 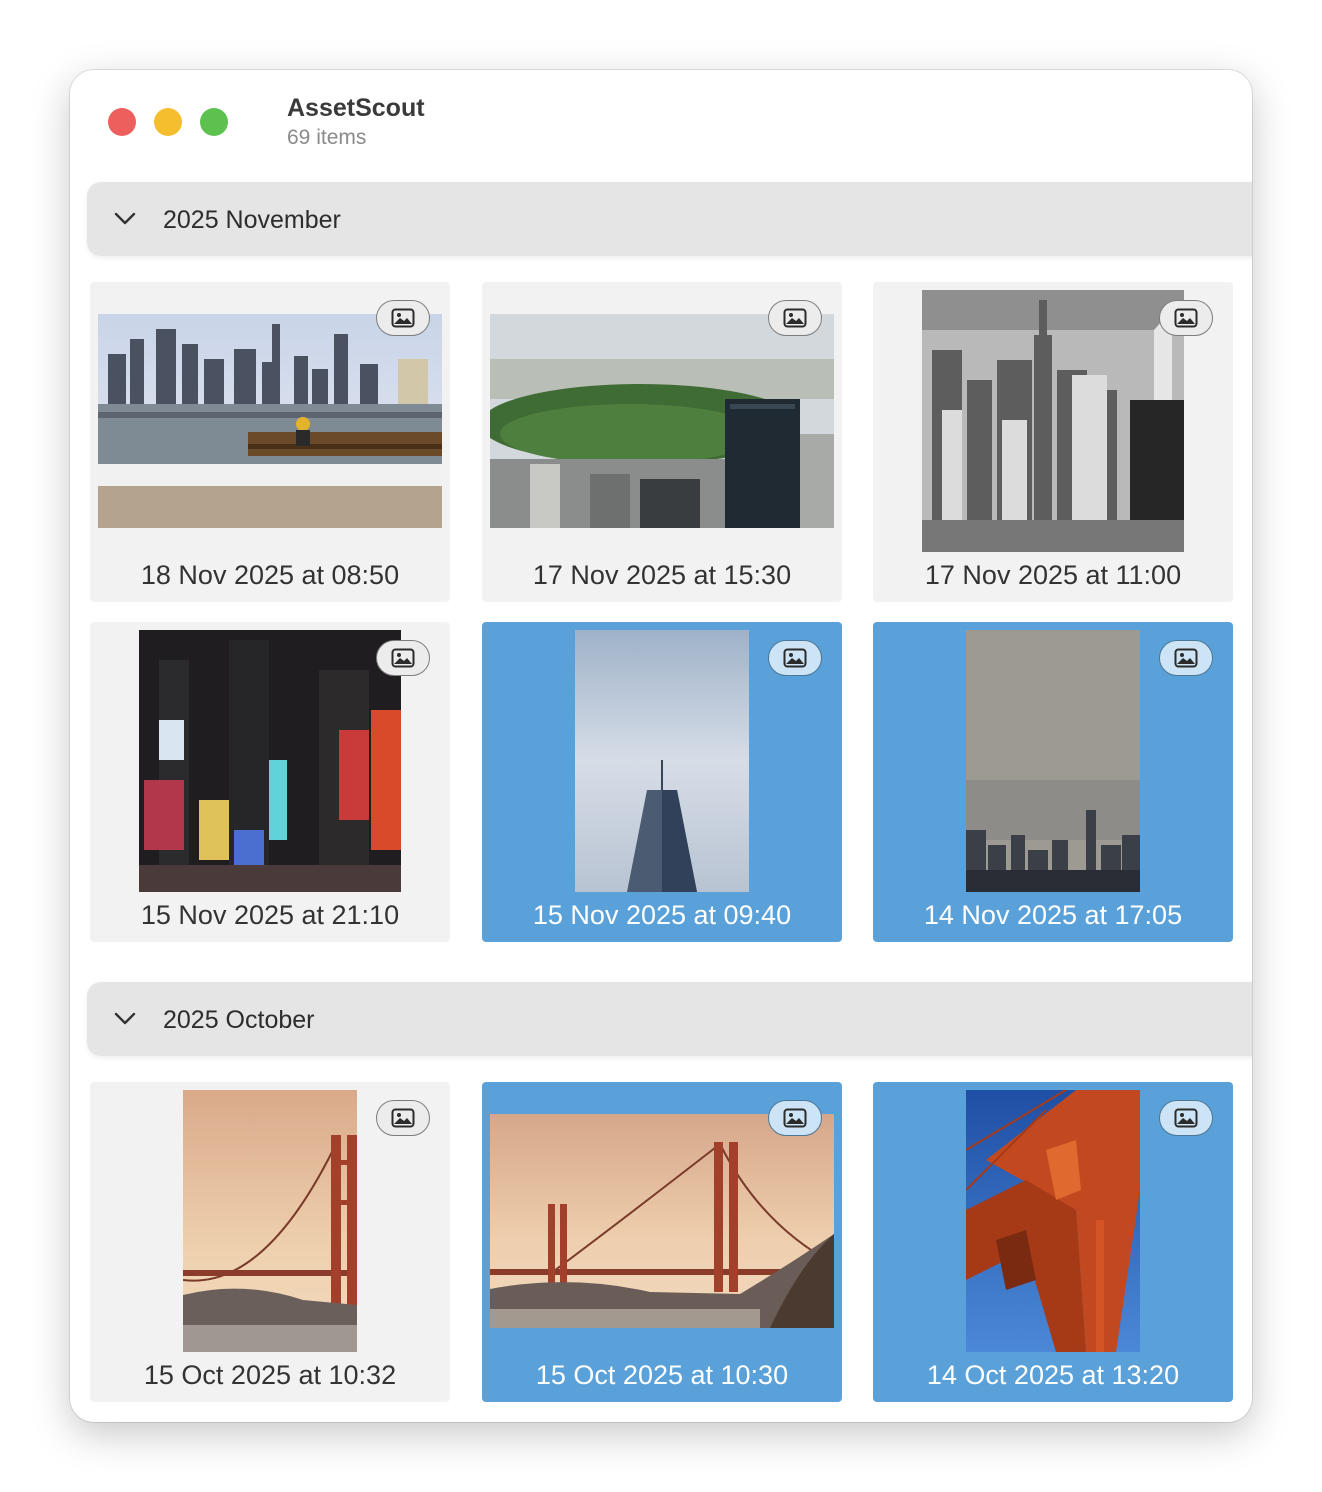 I want to click on asset-date-label: 14 Oct 2025 at 13:20, so click(x=1053, y=1375).